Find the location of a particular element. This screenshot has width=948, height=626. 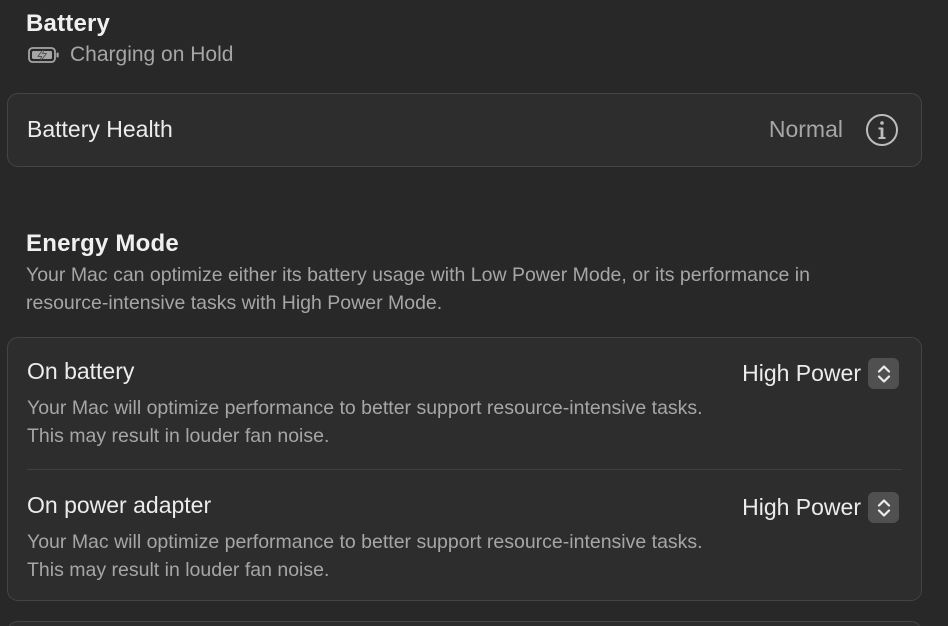

energy-mode-title: Energy Mode is located at coordinates (102, 243).